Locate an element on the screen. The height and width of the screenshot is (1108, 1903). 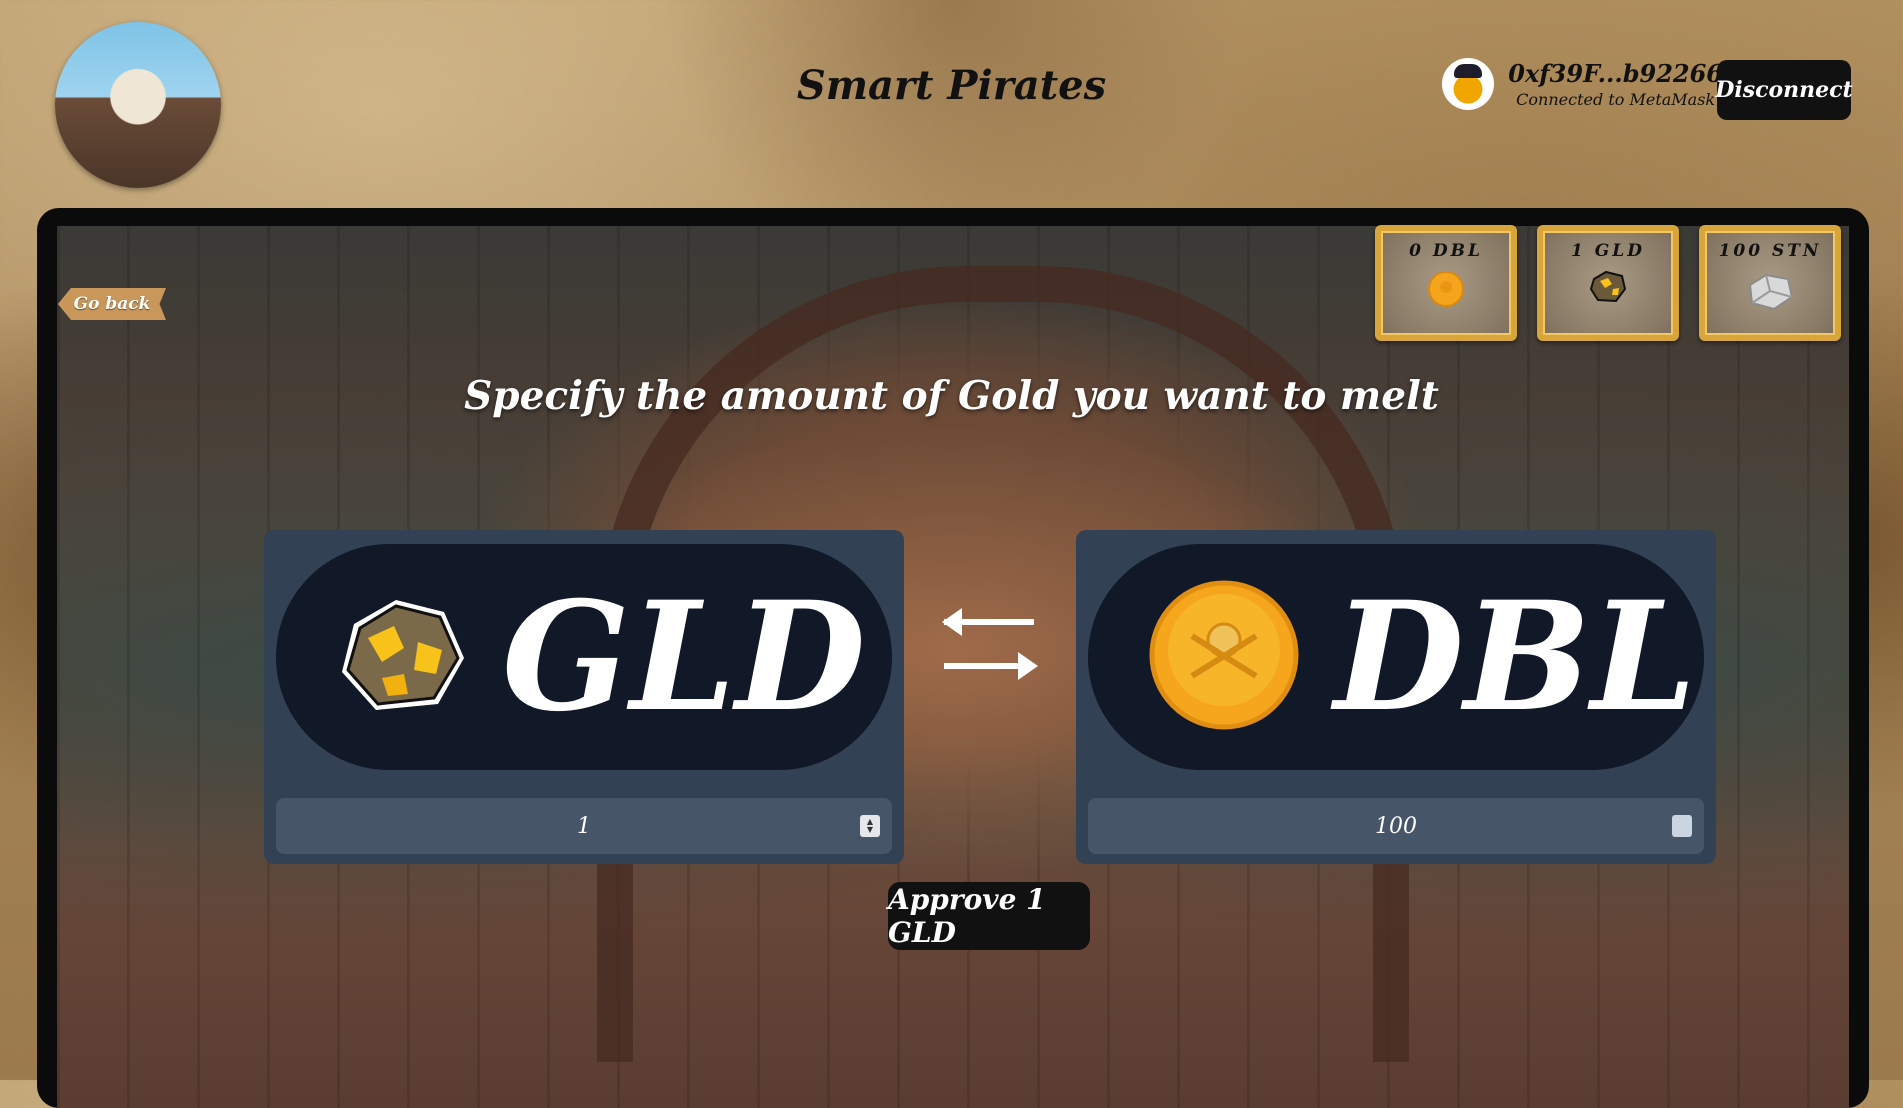
wallet-address: 0xf39F...b92266 is located at coordinates (1615, 73).